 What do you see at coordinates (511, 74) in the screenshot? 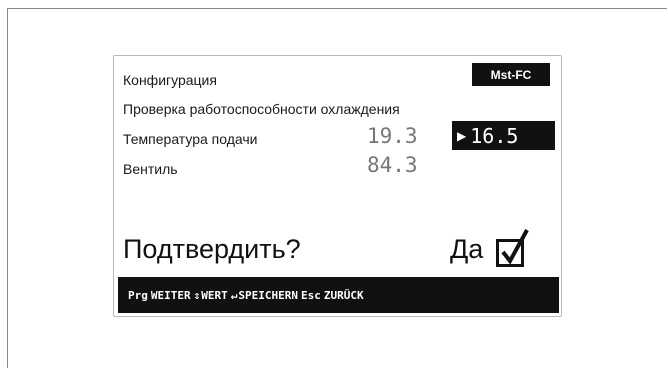
I see `unit-badge: Mst-FC` at bounding box center [511, 74].